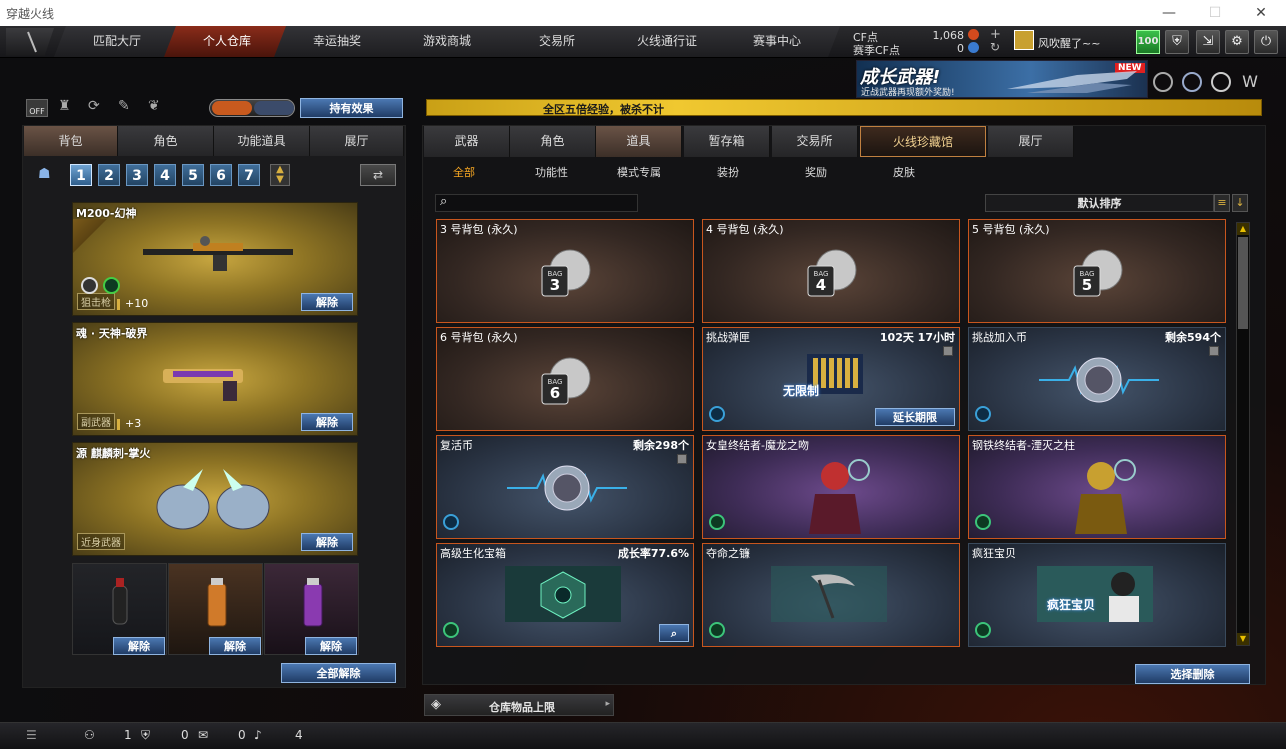 The height and width of the screenshot is (749, 1286). I want to click on inventory-item: 疯狂宝贝 疯狂宝贝, so click(1097, 595).